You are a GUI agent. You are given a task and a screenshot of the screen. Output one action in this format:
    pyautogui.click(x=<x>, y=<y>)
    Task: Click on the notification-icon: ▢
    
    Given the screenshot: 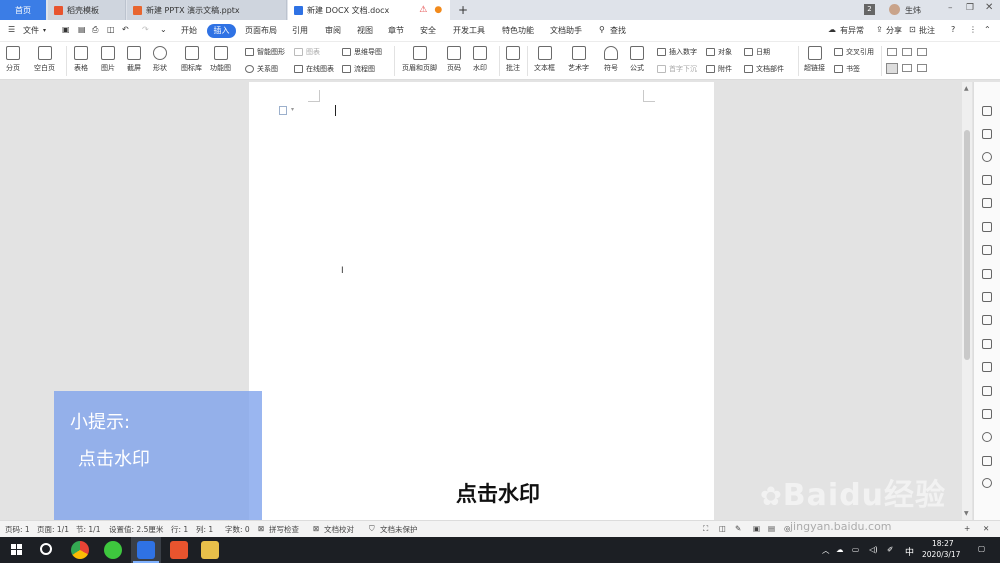 What is the action you would take?
    pyautogui.click(x=981, y=548)
    